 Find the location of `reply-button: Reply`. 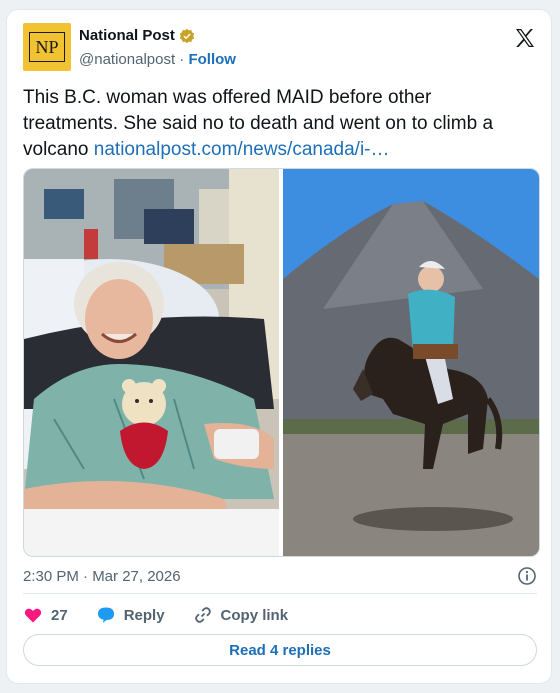

reply-button: Reply is located at coordinates (130, 615).